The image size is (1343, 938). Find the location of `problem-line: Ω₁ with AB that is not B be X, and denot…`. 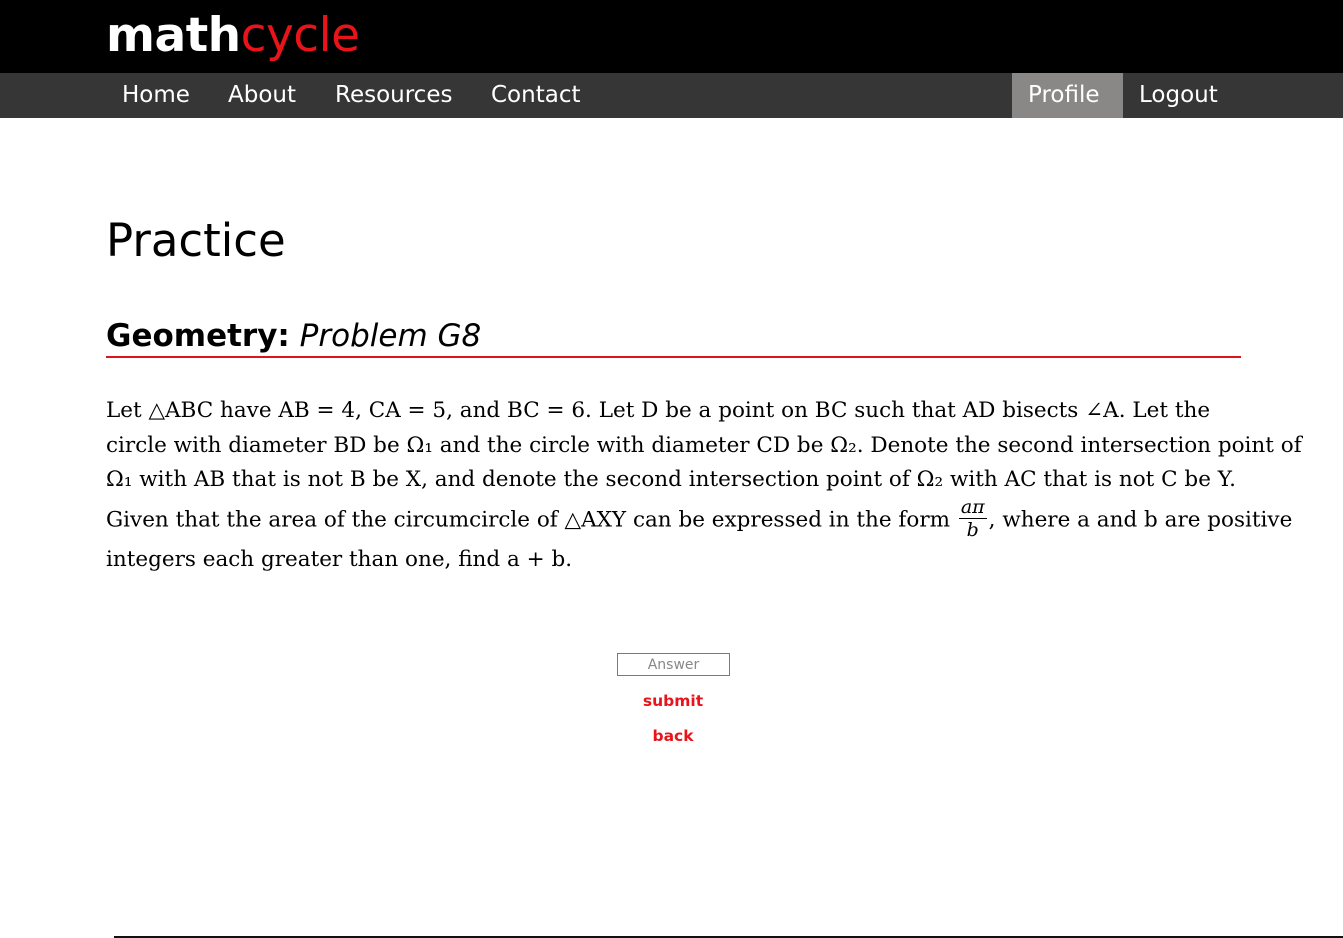

problem-line: Ω₁ with AB that is not B be X, and denot… is located at coordinates (671, 479).